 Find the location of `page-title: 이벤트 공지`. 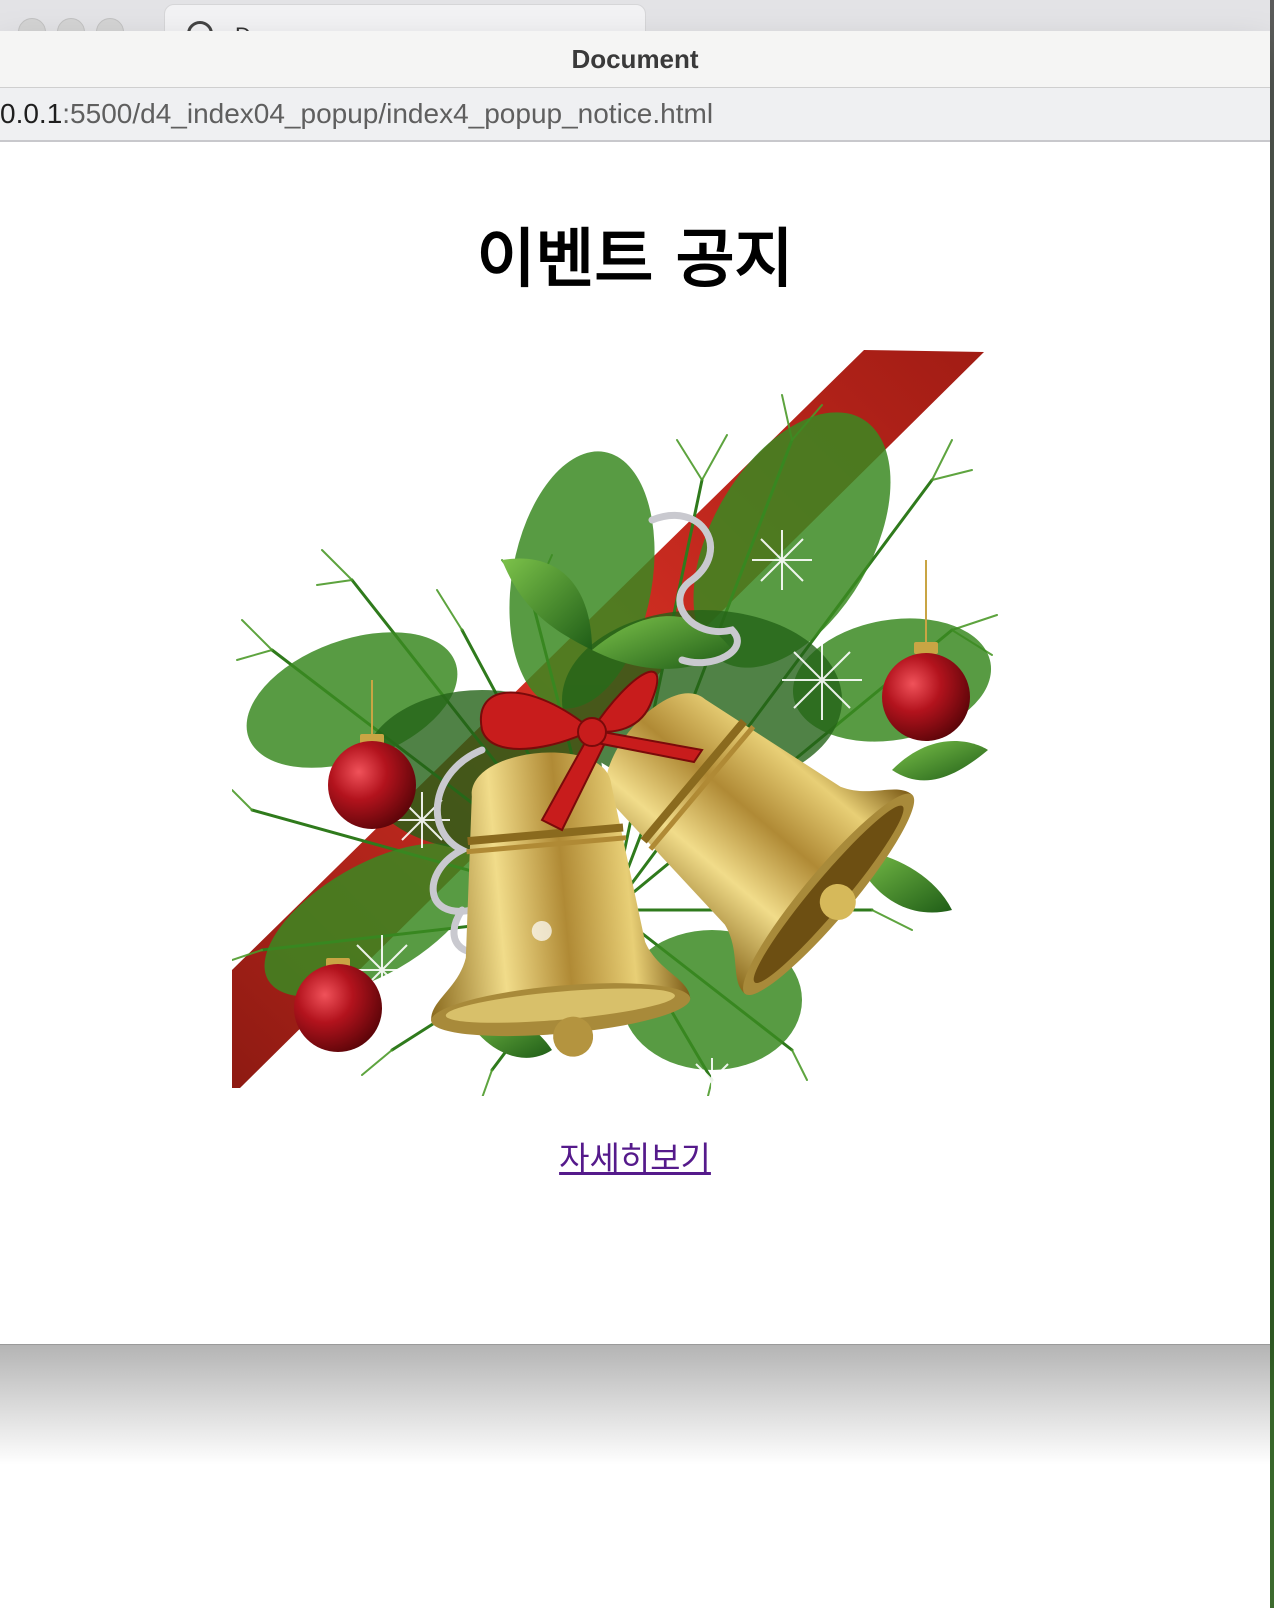

page-title: 이벤트 공지 is located at coordinates (635, 260).